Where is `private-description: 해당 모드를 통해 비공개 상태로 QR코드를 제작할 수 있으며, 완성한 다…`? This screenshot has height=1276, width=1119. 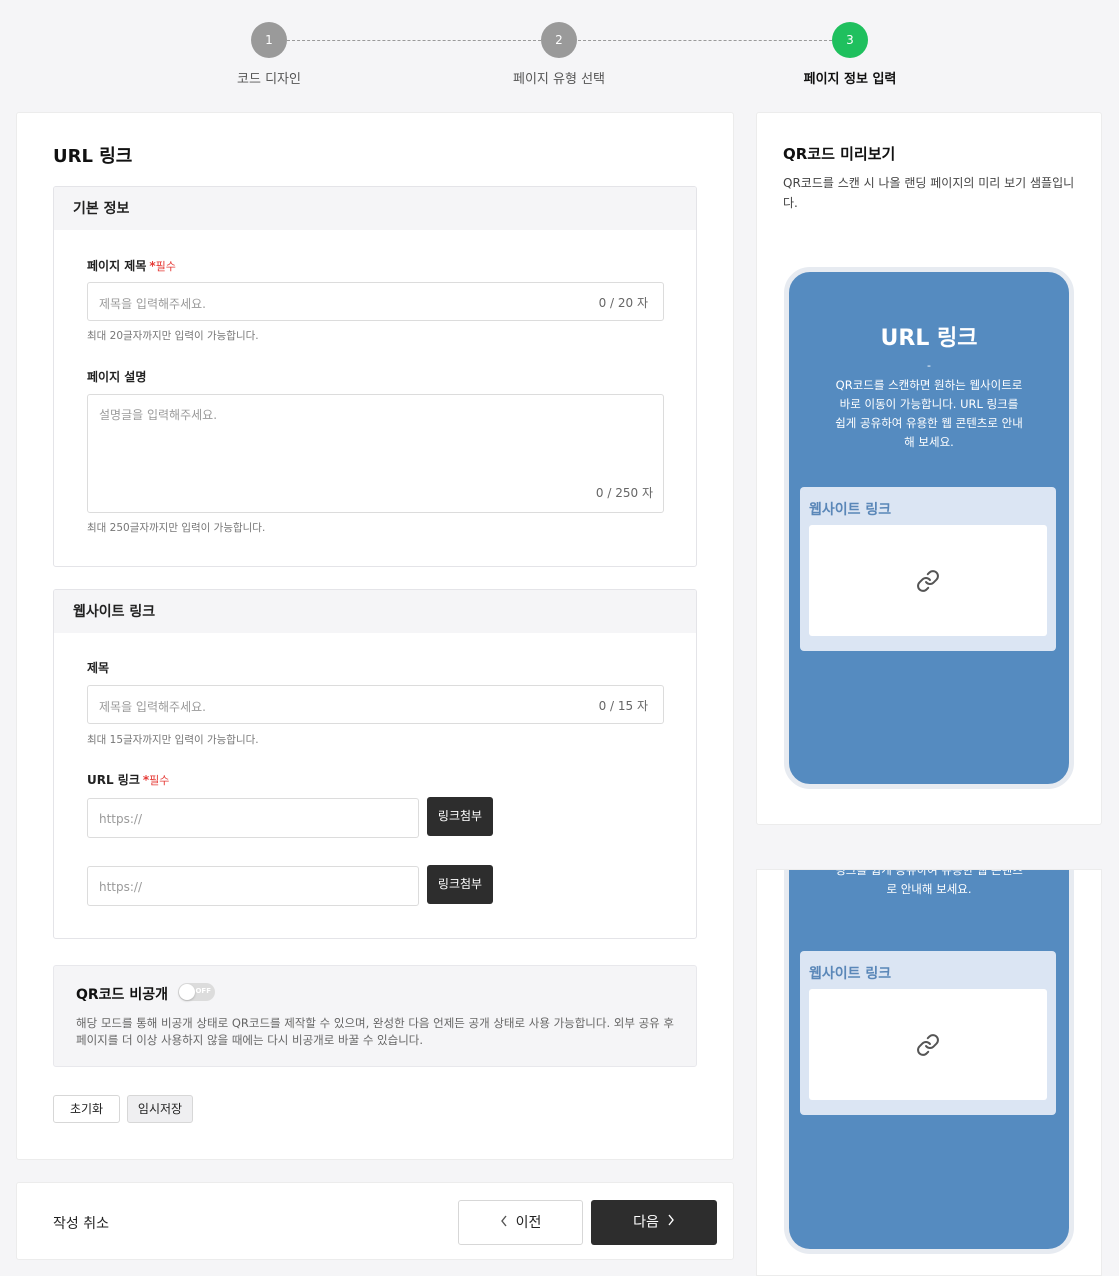 private-description: 해당 모드를 통해 비공개 상태로 QR코드를 제작할 수 있으며, 완성한 다… is located at coordinates (375, 1031).